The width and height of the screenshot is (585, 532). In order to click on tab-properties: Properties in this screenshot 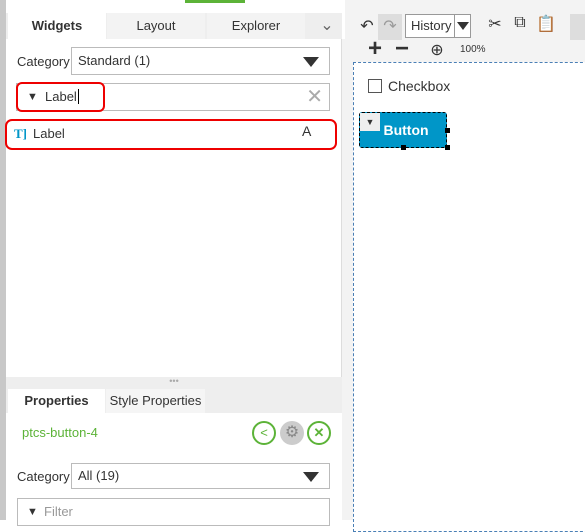, I will do `click(56, 401)`.